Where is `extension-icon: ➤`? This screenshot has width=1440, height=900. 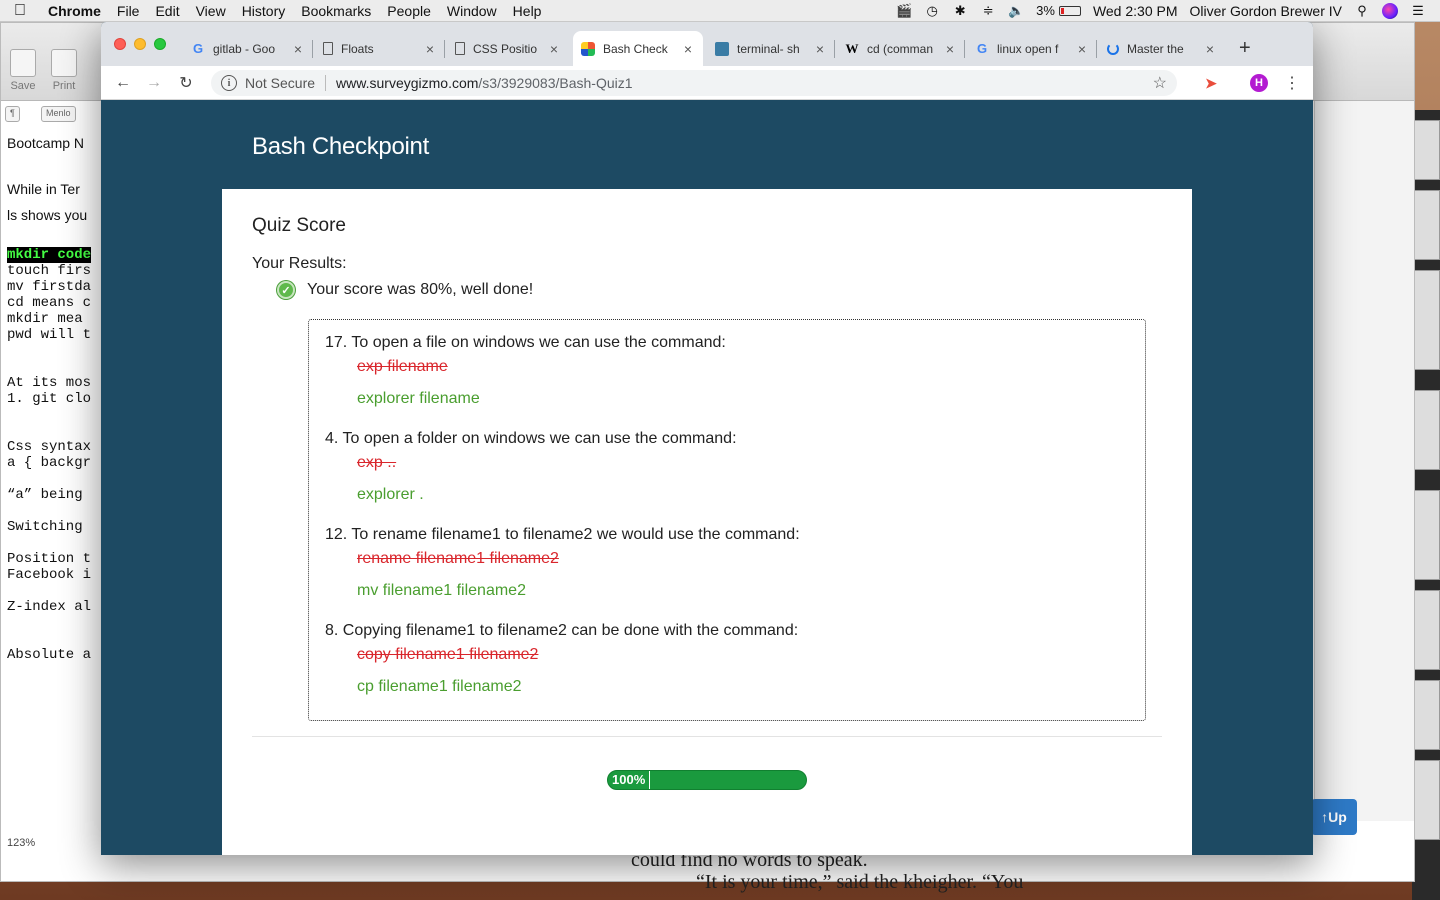 extension-icon: ➤ is located at coordinates (1211, 83).